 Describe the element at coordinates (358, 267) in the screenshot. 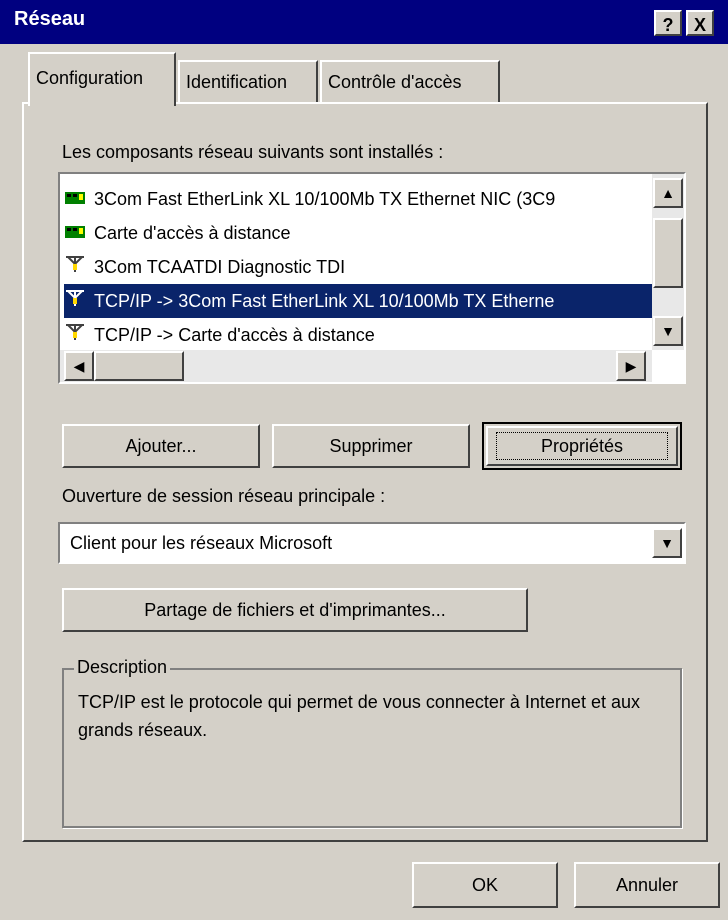

I see `list-item: 3Com TCAATDI Diagnostic TDI` at that location.